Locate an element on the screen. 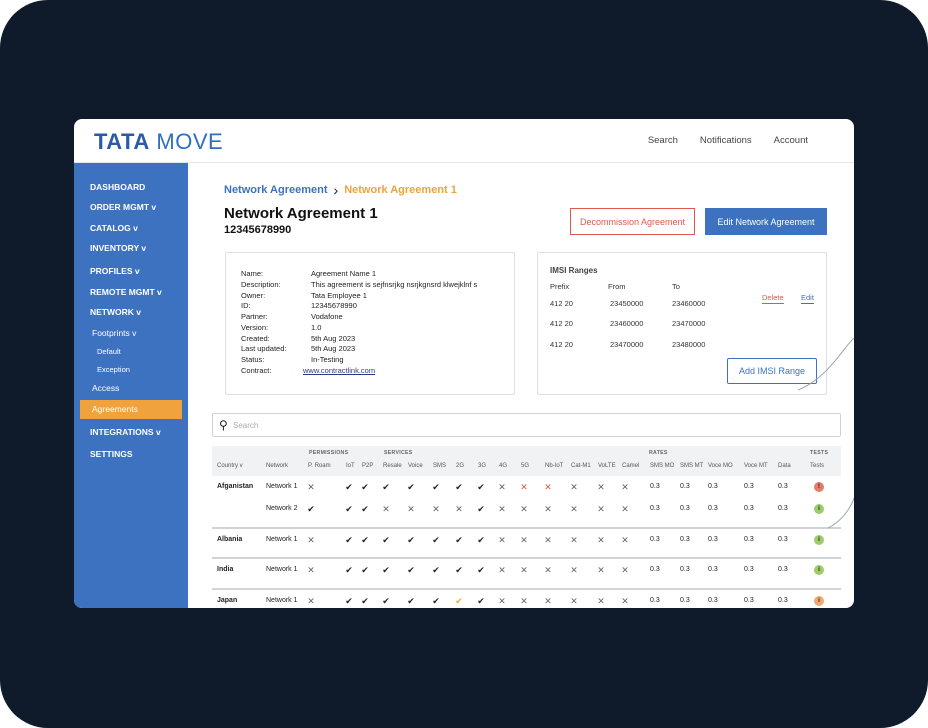 This screenshot has height=728, width=928. column-header: 3G is located at coordinates (482, 466).